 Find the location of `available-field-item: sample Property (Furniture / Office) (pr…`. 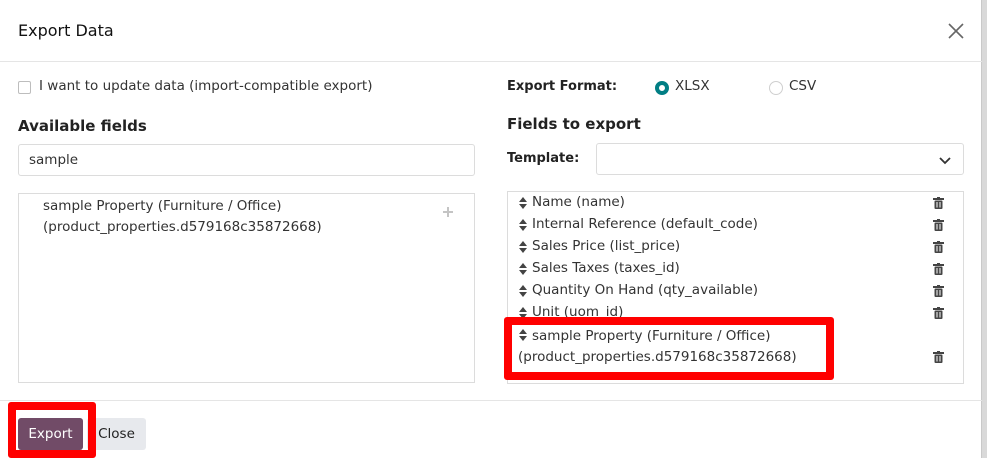

available-field-item: sample Property (Furniture / Office) (pr… is located at coordinates (193, 217).